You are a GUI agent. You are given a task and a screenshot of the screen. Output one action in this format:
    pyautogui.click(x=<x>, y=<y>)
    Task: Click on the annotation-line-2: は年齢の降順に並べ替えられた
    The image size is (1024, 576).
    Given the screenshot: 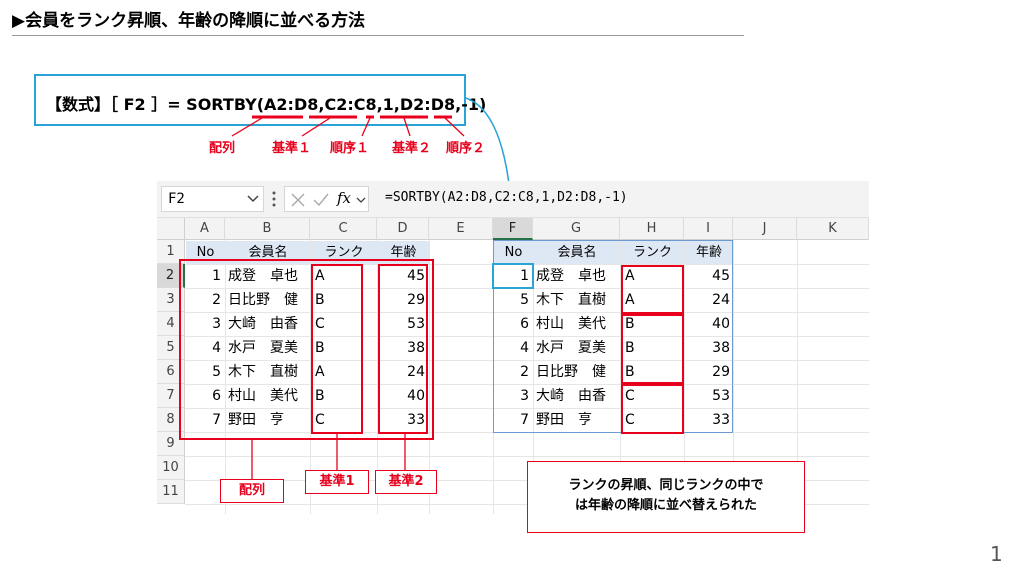 What is the action you would take?
    pyautogui.click(x=665, y=505)
    